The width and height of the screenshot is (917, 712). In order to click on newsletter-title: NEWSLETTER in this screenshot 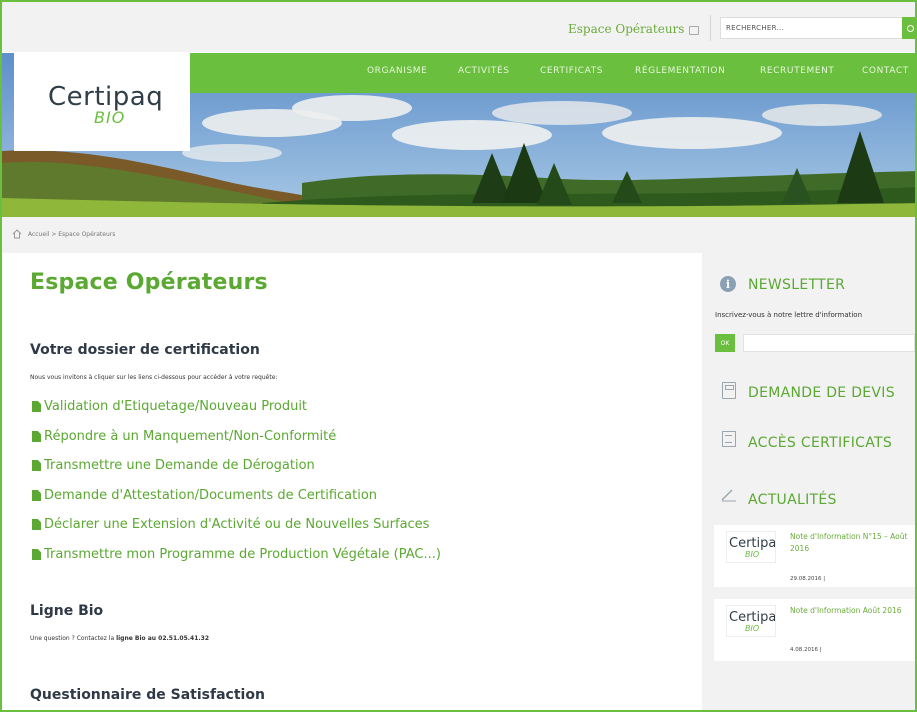, I will do `click(797, 285)`.